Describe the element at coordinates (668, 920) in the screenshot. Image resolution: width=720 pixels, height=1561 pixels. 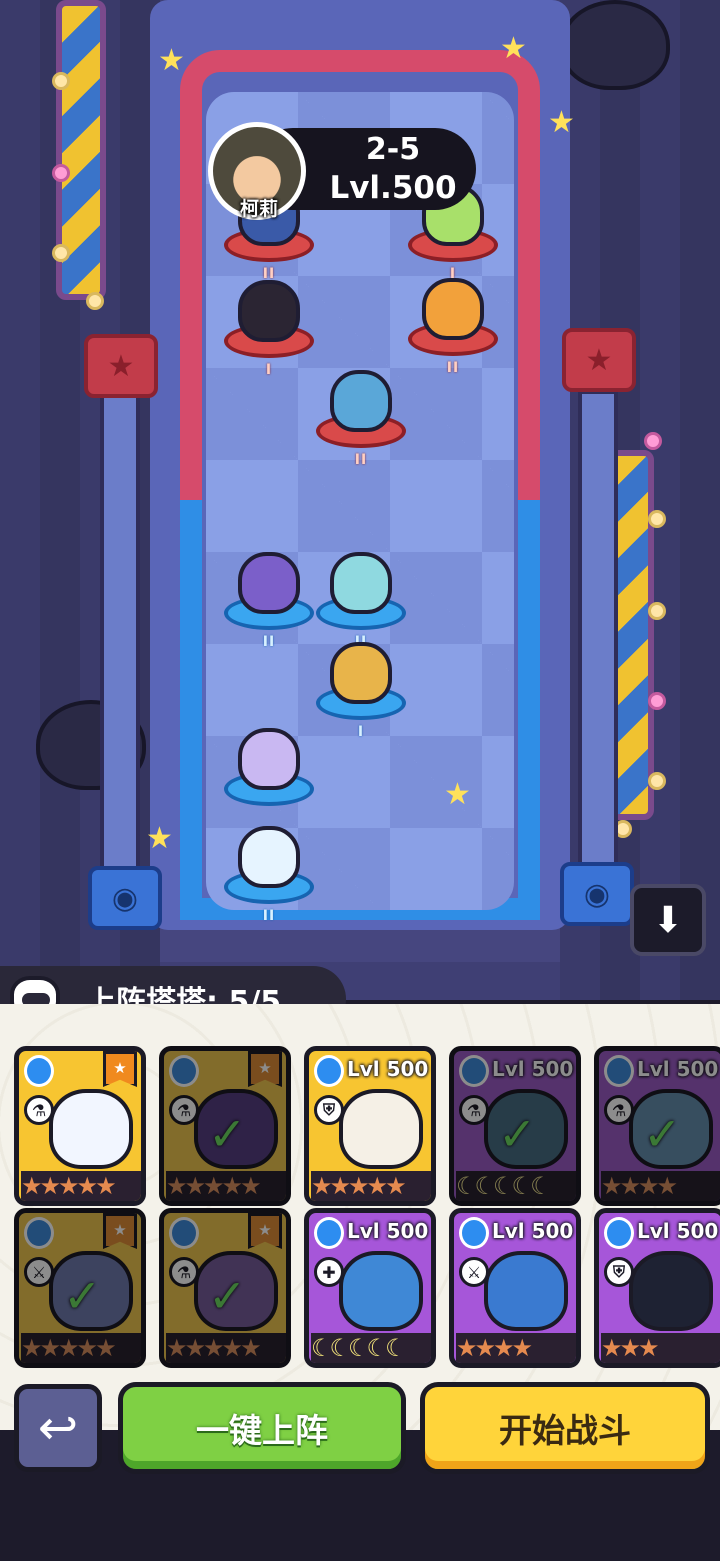
I see `download-button: ⬇` at that location.